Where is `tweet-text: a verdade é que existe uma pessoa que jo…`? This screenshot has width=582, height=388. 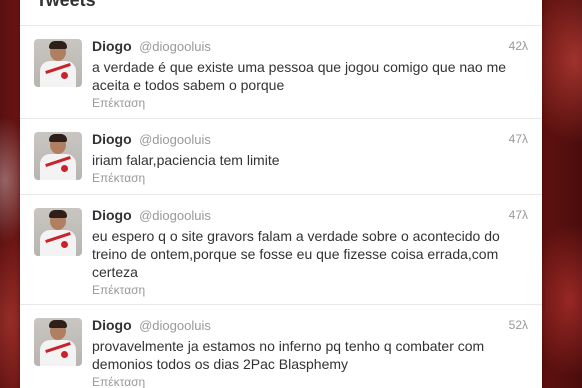 tweet-text: a verdade é que existe uma pessoa que jo… is located at coordinates (299, 76).